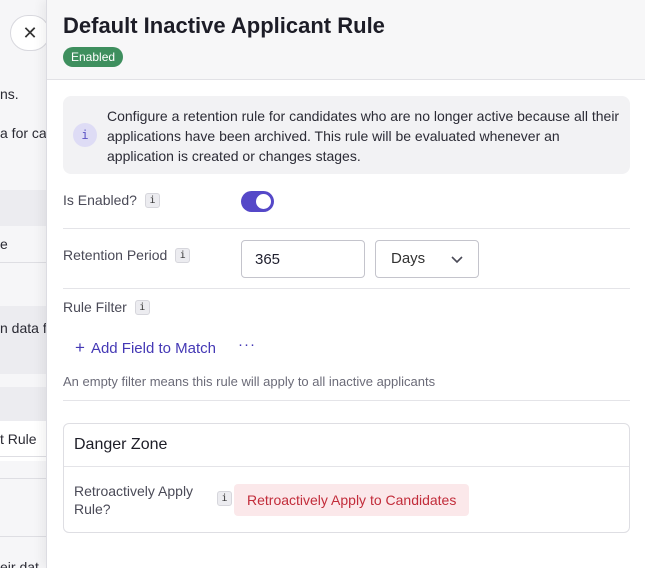  Describe the element at coordinates (153, 348) in the screenshot. I see `add-field-label: Add Field to Match` at that location.